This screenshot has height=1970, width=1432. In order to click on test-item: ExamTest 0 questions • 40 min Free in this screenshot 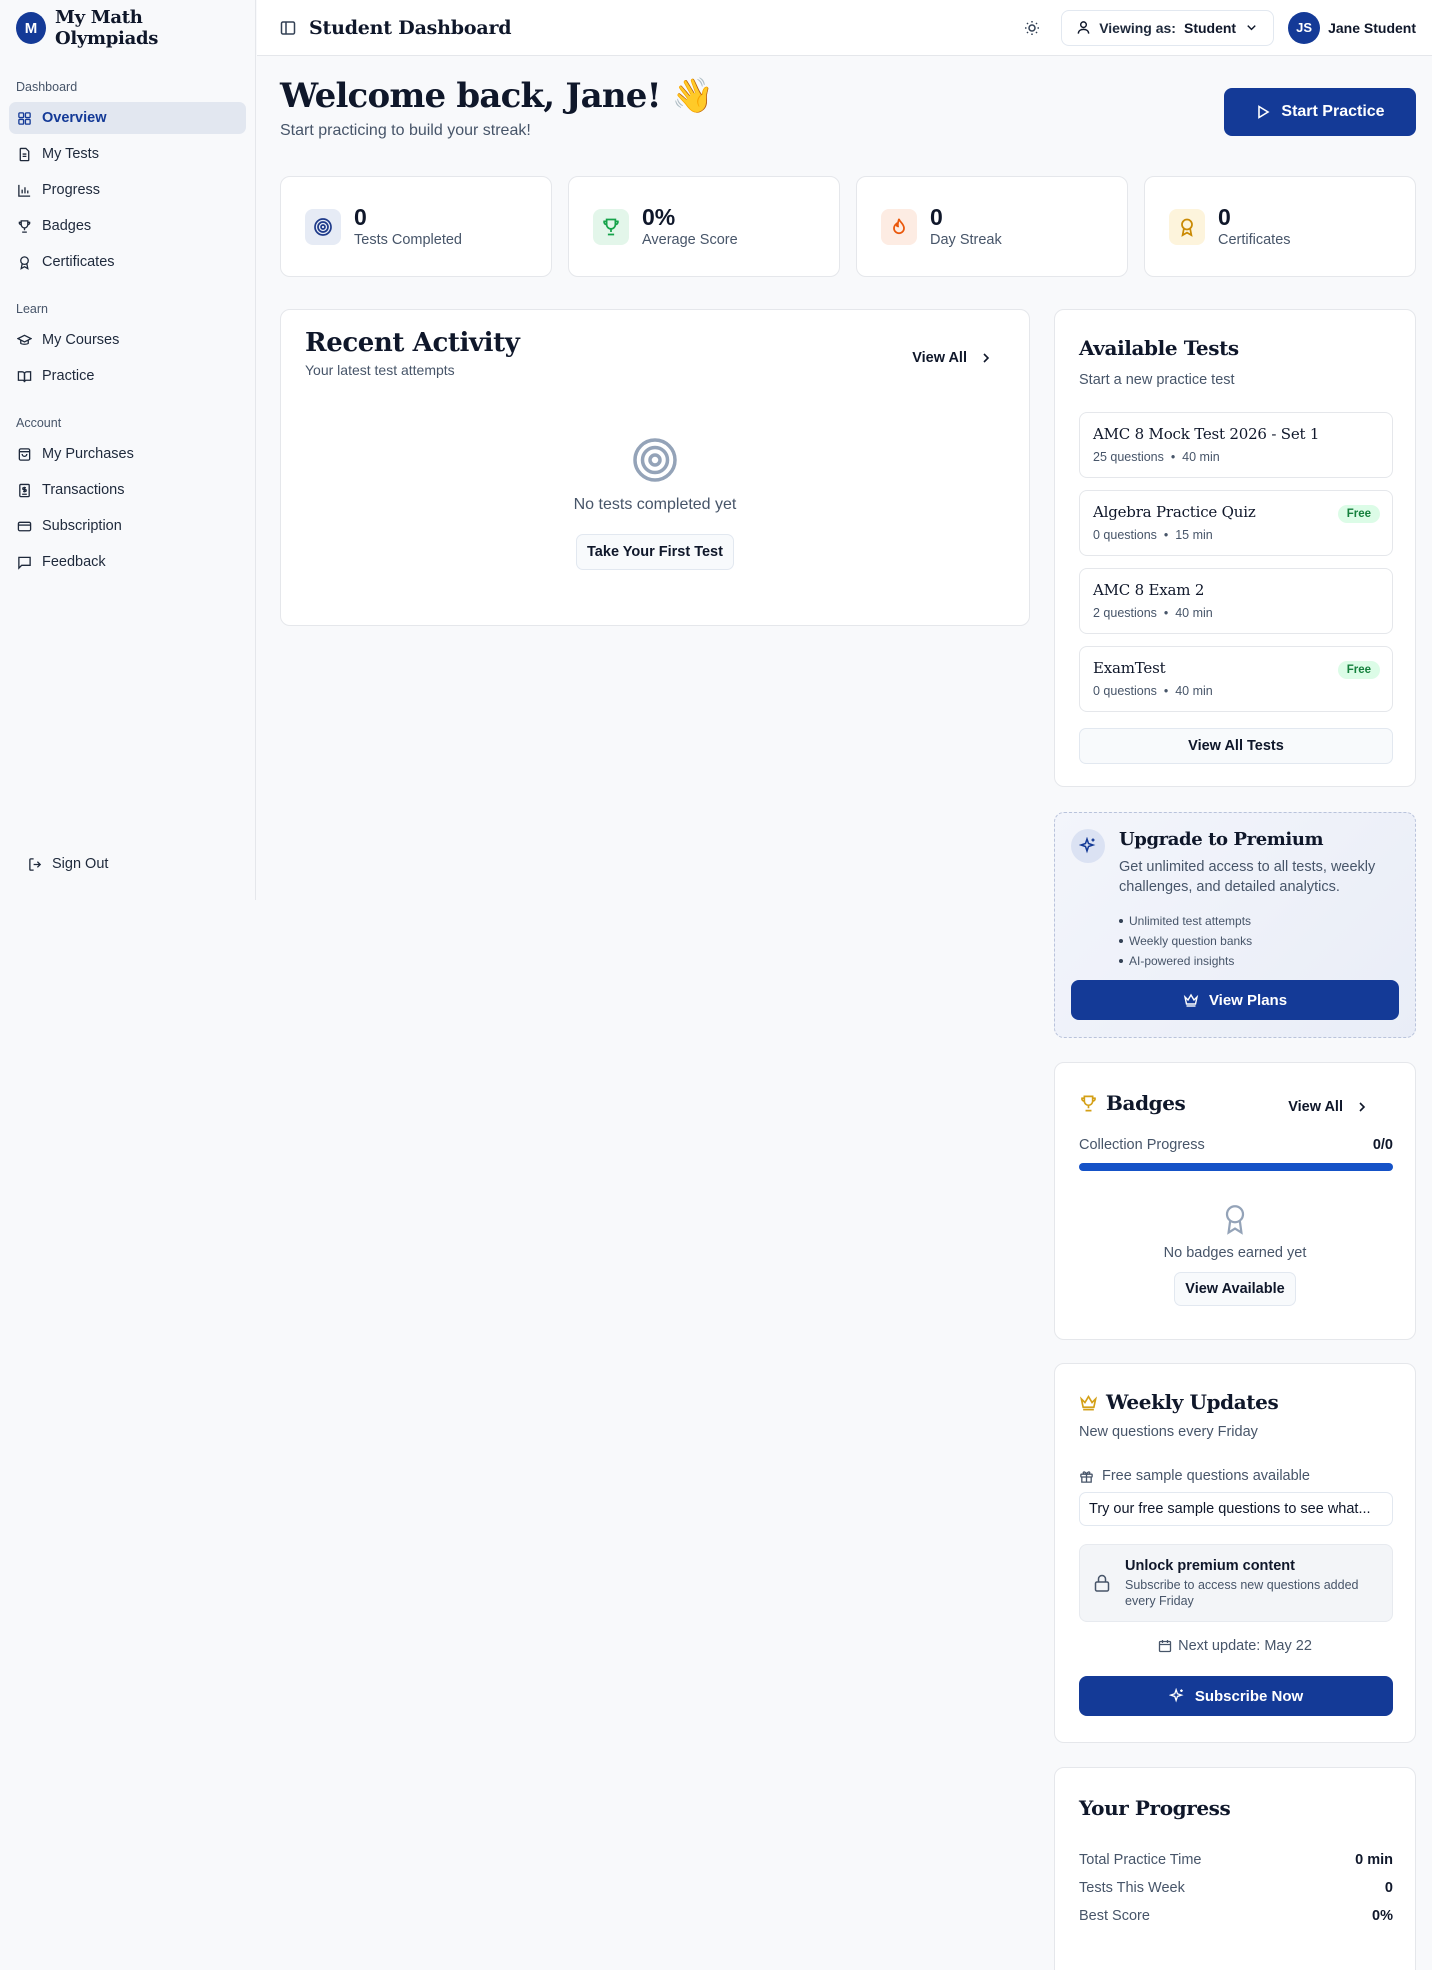, I will do `click(1236, 679)`.